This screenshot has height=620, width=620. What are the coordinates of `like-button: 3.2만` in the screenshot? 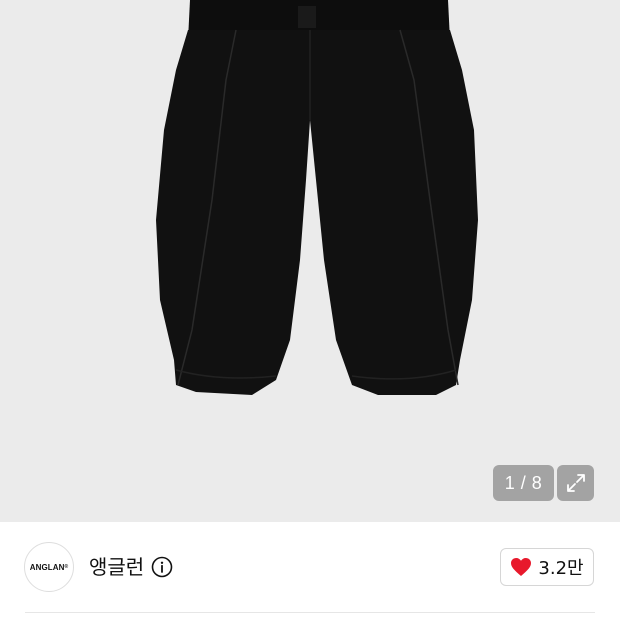 It's located at (547, 567).